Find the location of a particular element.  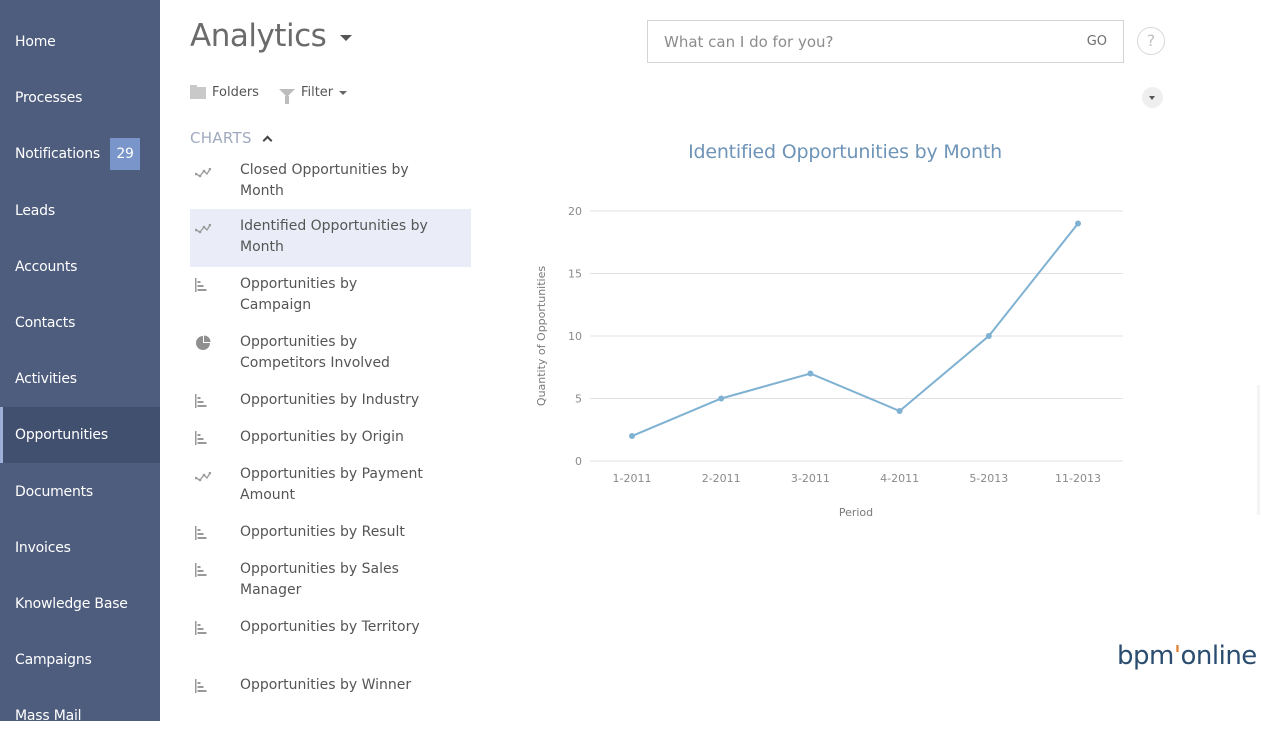

sidebar-item-label: Leads is located at coordinates (35, 210).